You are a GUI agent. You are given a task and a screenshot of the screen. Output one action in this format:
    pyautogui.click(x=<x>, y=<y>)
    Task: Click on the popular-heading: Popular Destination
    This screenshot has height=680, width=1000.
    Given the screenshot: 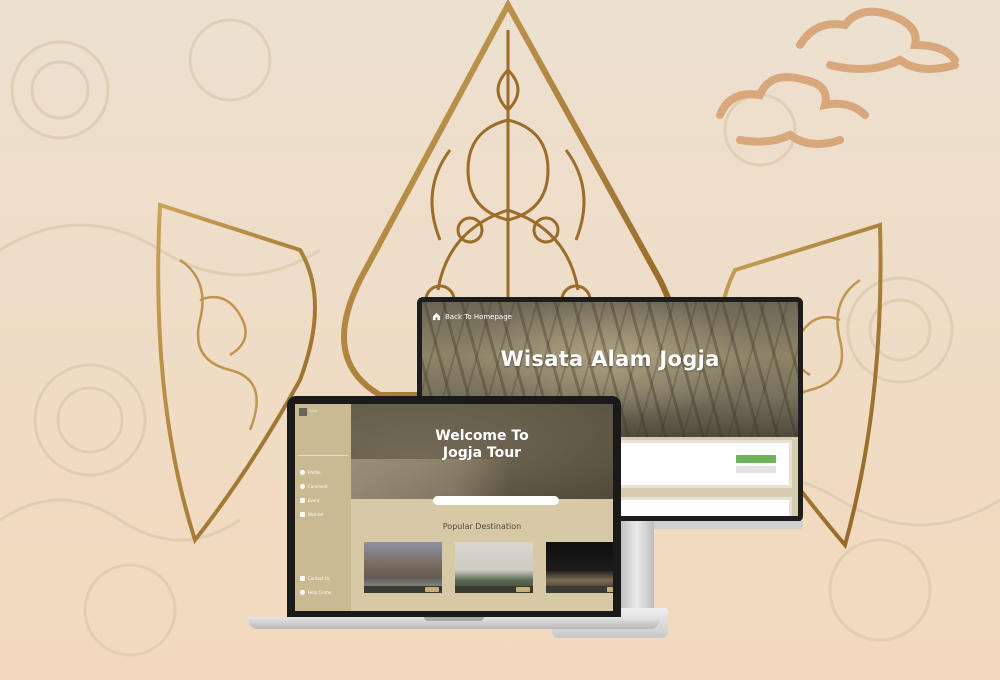 What is the action you would take?
    pyautogui.click(x=482, y=526)
    